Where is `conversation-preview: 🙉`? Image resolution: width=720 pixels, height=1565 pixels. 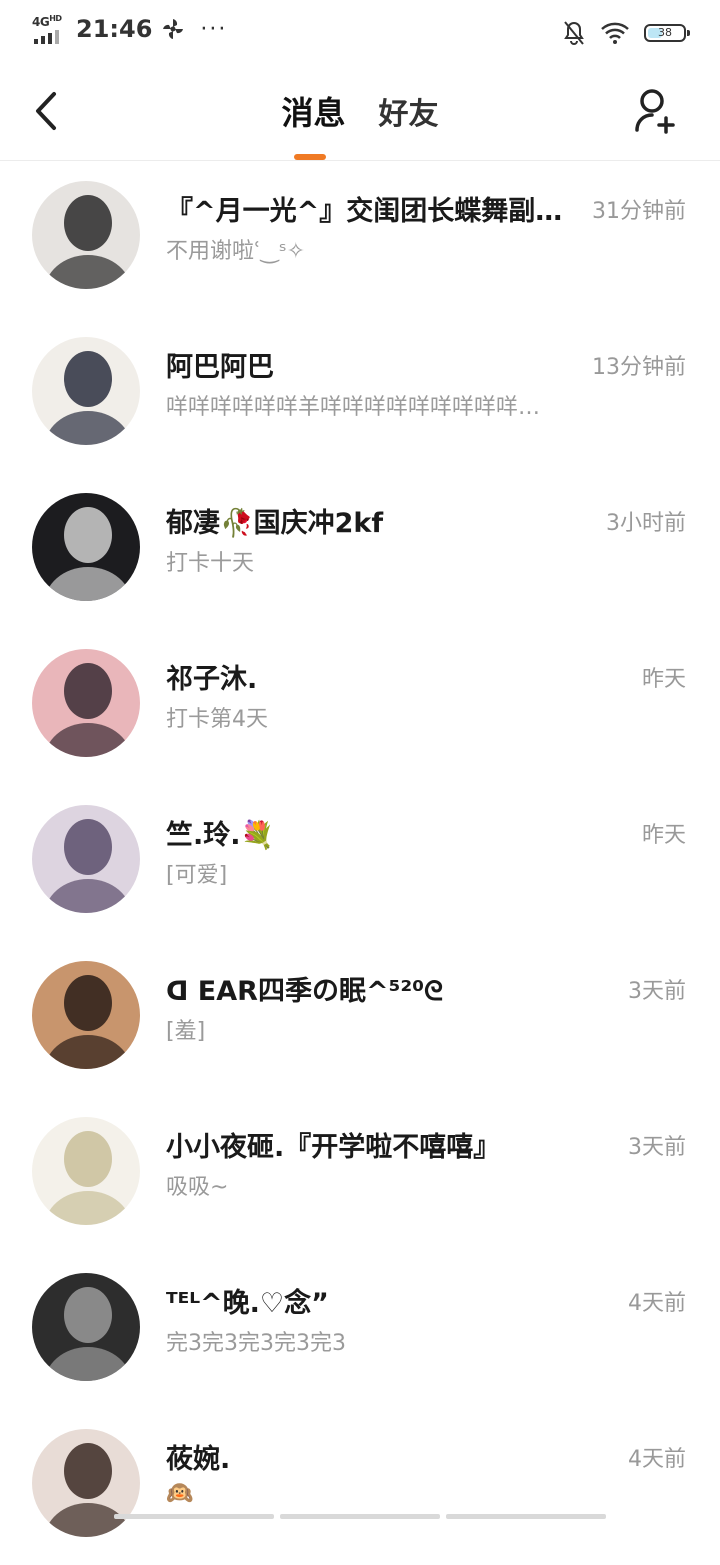 conversation-preview: 🙉 is located at coordinates (180, 1493).